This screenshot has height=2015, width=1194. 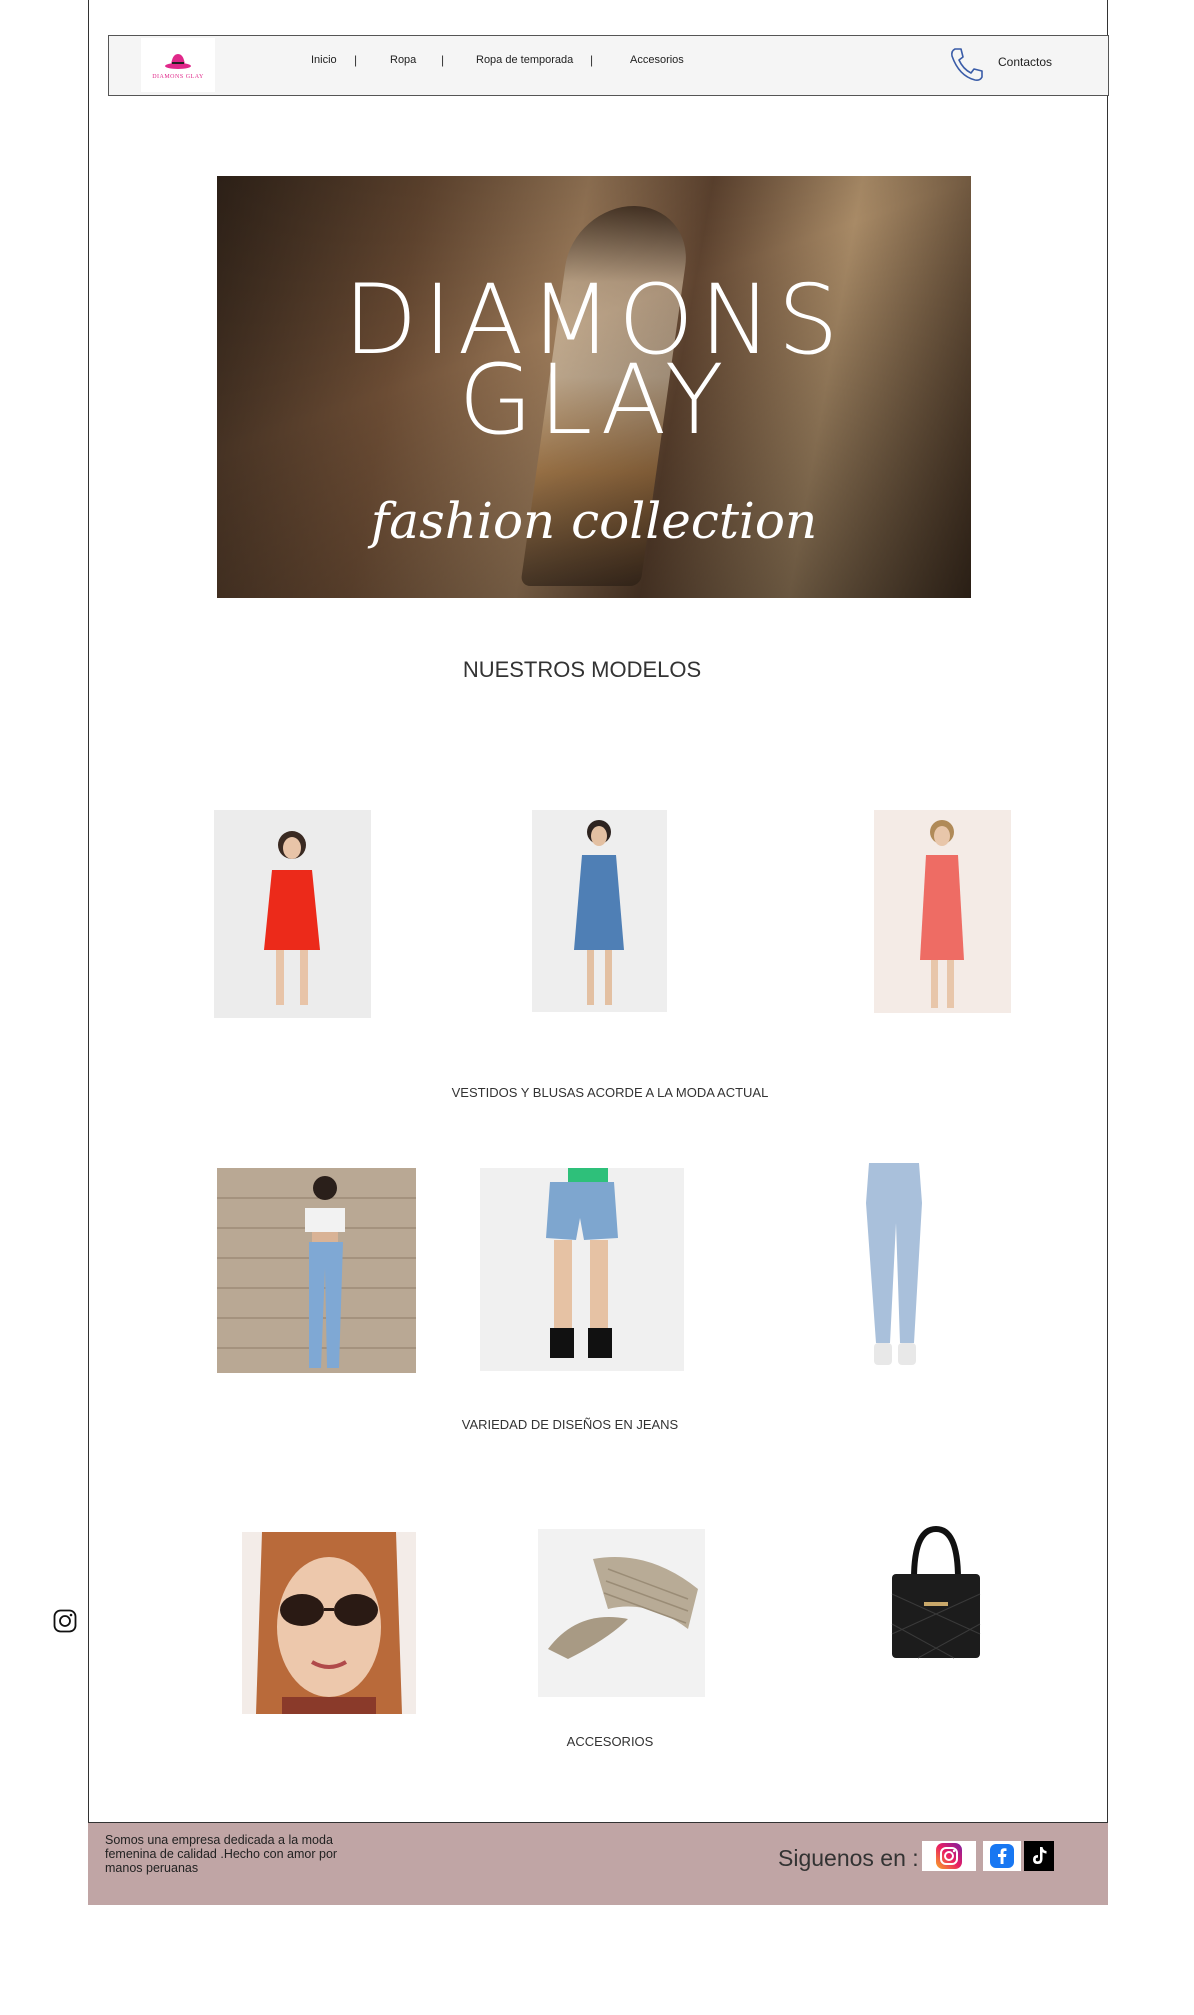 I want to click on follow-label: Siguenos en :, so click(x=848, y=1858).